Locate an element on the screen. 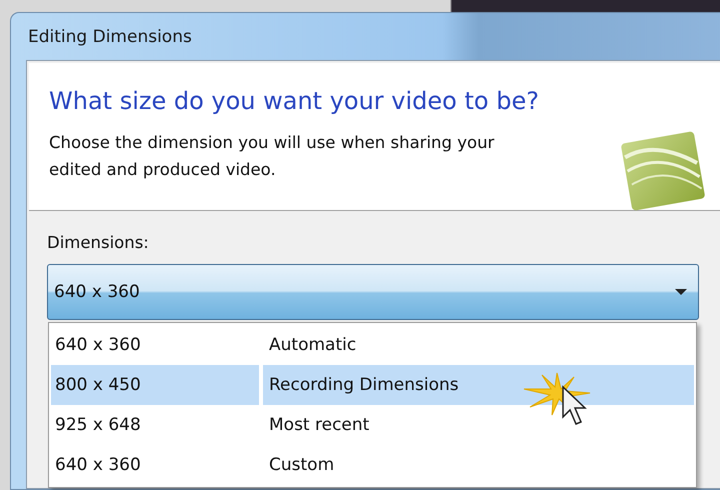 Image resolution: width=720 pixels, height=490 pixels. option-name: Recording Dimensions is located at coordinates (478, 385).